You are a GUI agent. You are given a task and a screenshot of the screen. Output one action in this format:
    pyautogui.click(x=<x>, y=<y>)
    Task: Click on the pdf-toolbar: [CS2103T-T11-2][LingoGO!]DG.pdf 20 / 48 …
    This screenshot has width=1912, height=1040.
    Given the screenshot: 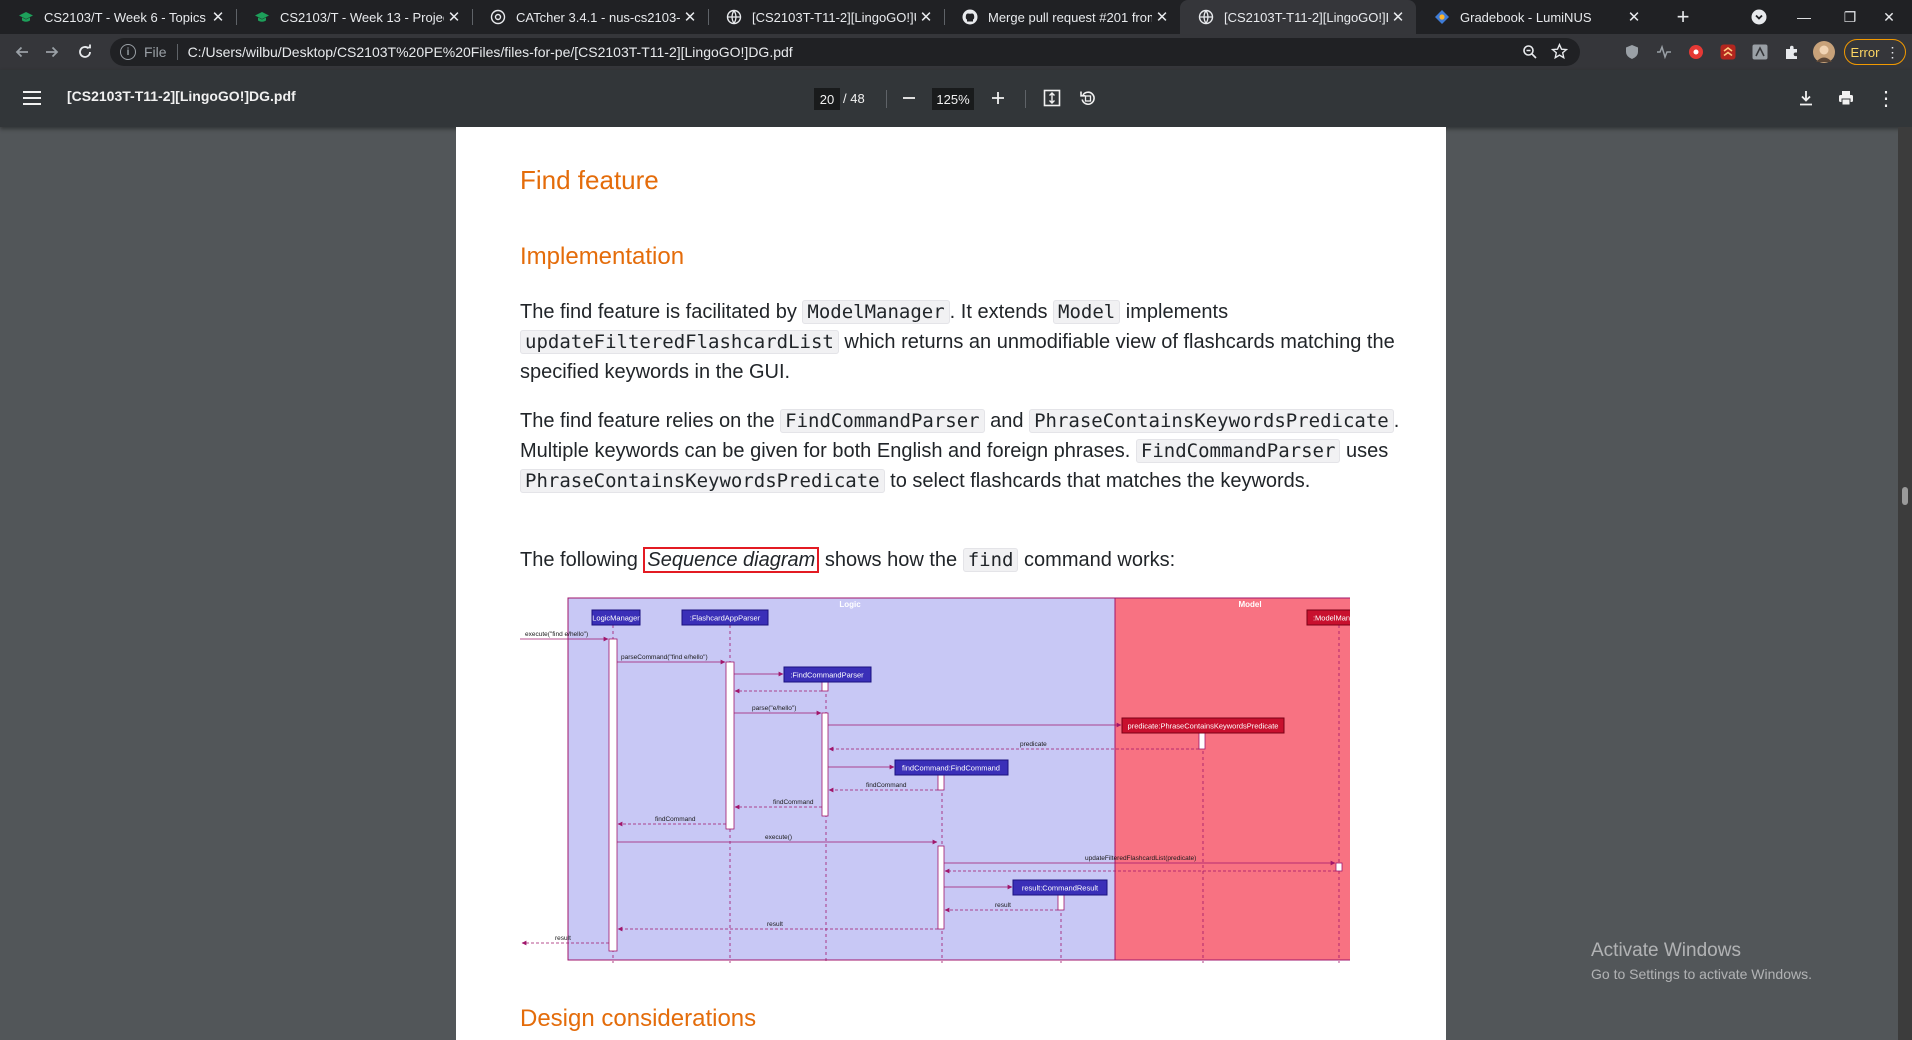 What is the action you would take?
    pyautogui.click(x=956, y=98)
    